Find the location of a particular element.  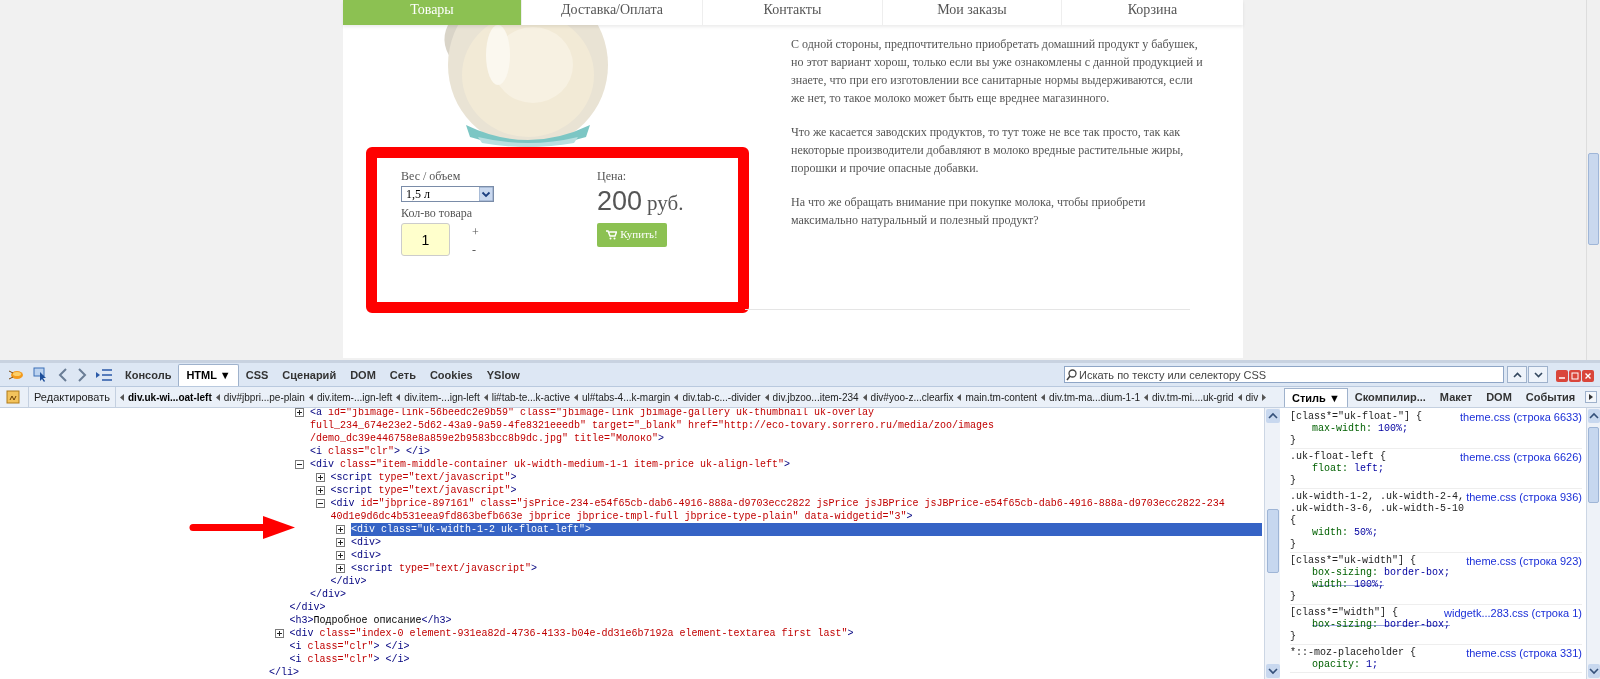

toolbar-tab: Консоль is located at coordinates (148, 375).